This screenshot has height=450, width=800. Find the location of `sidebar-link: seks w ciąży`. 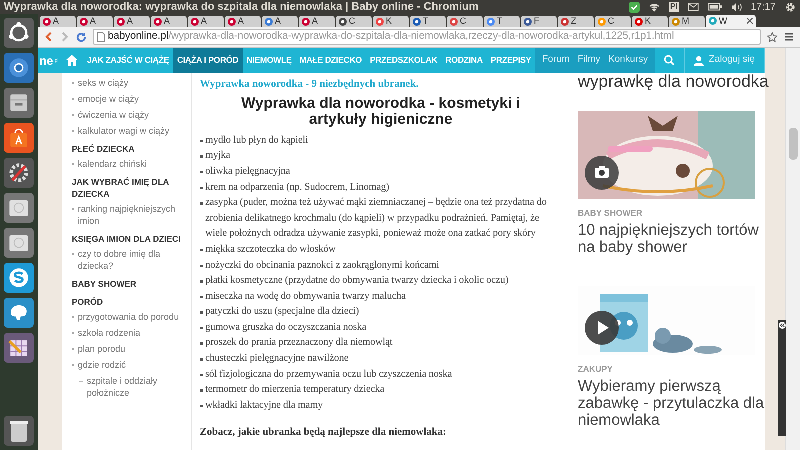

sidebar-link: seks w ciąży is located at coordinates (103, 83).